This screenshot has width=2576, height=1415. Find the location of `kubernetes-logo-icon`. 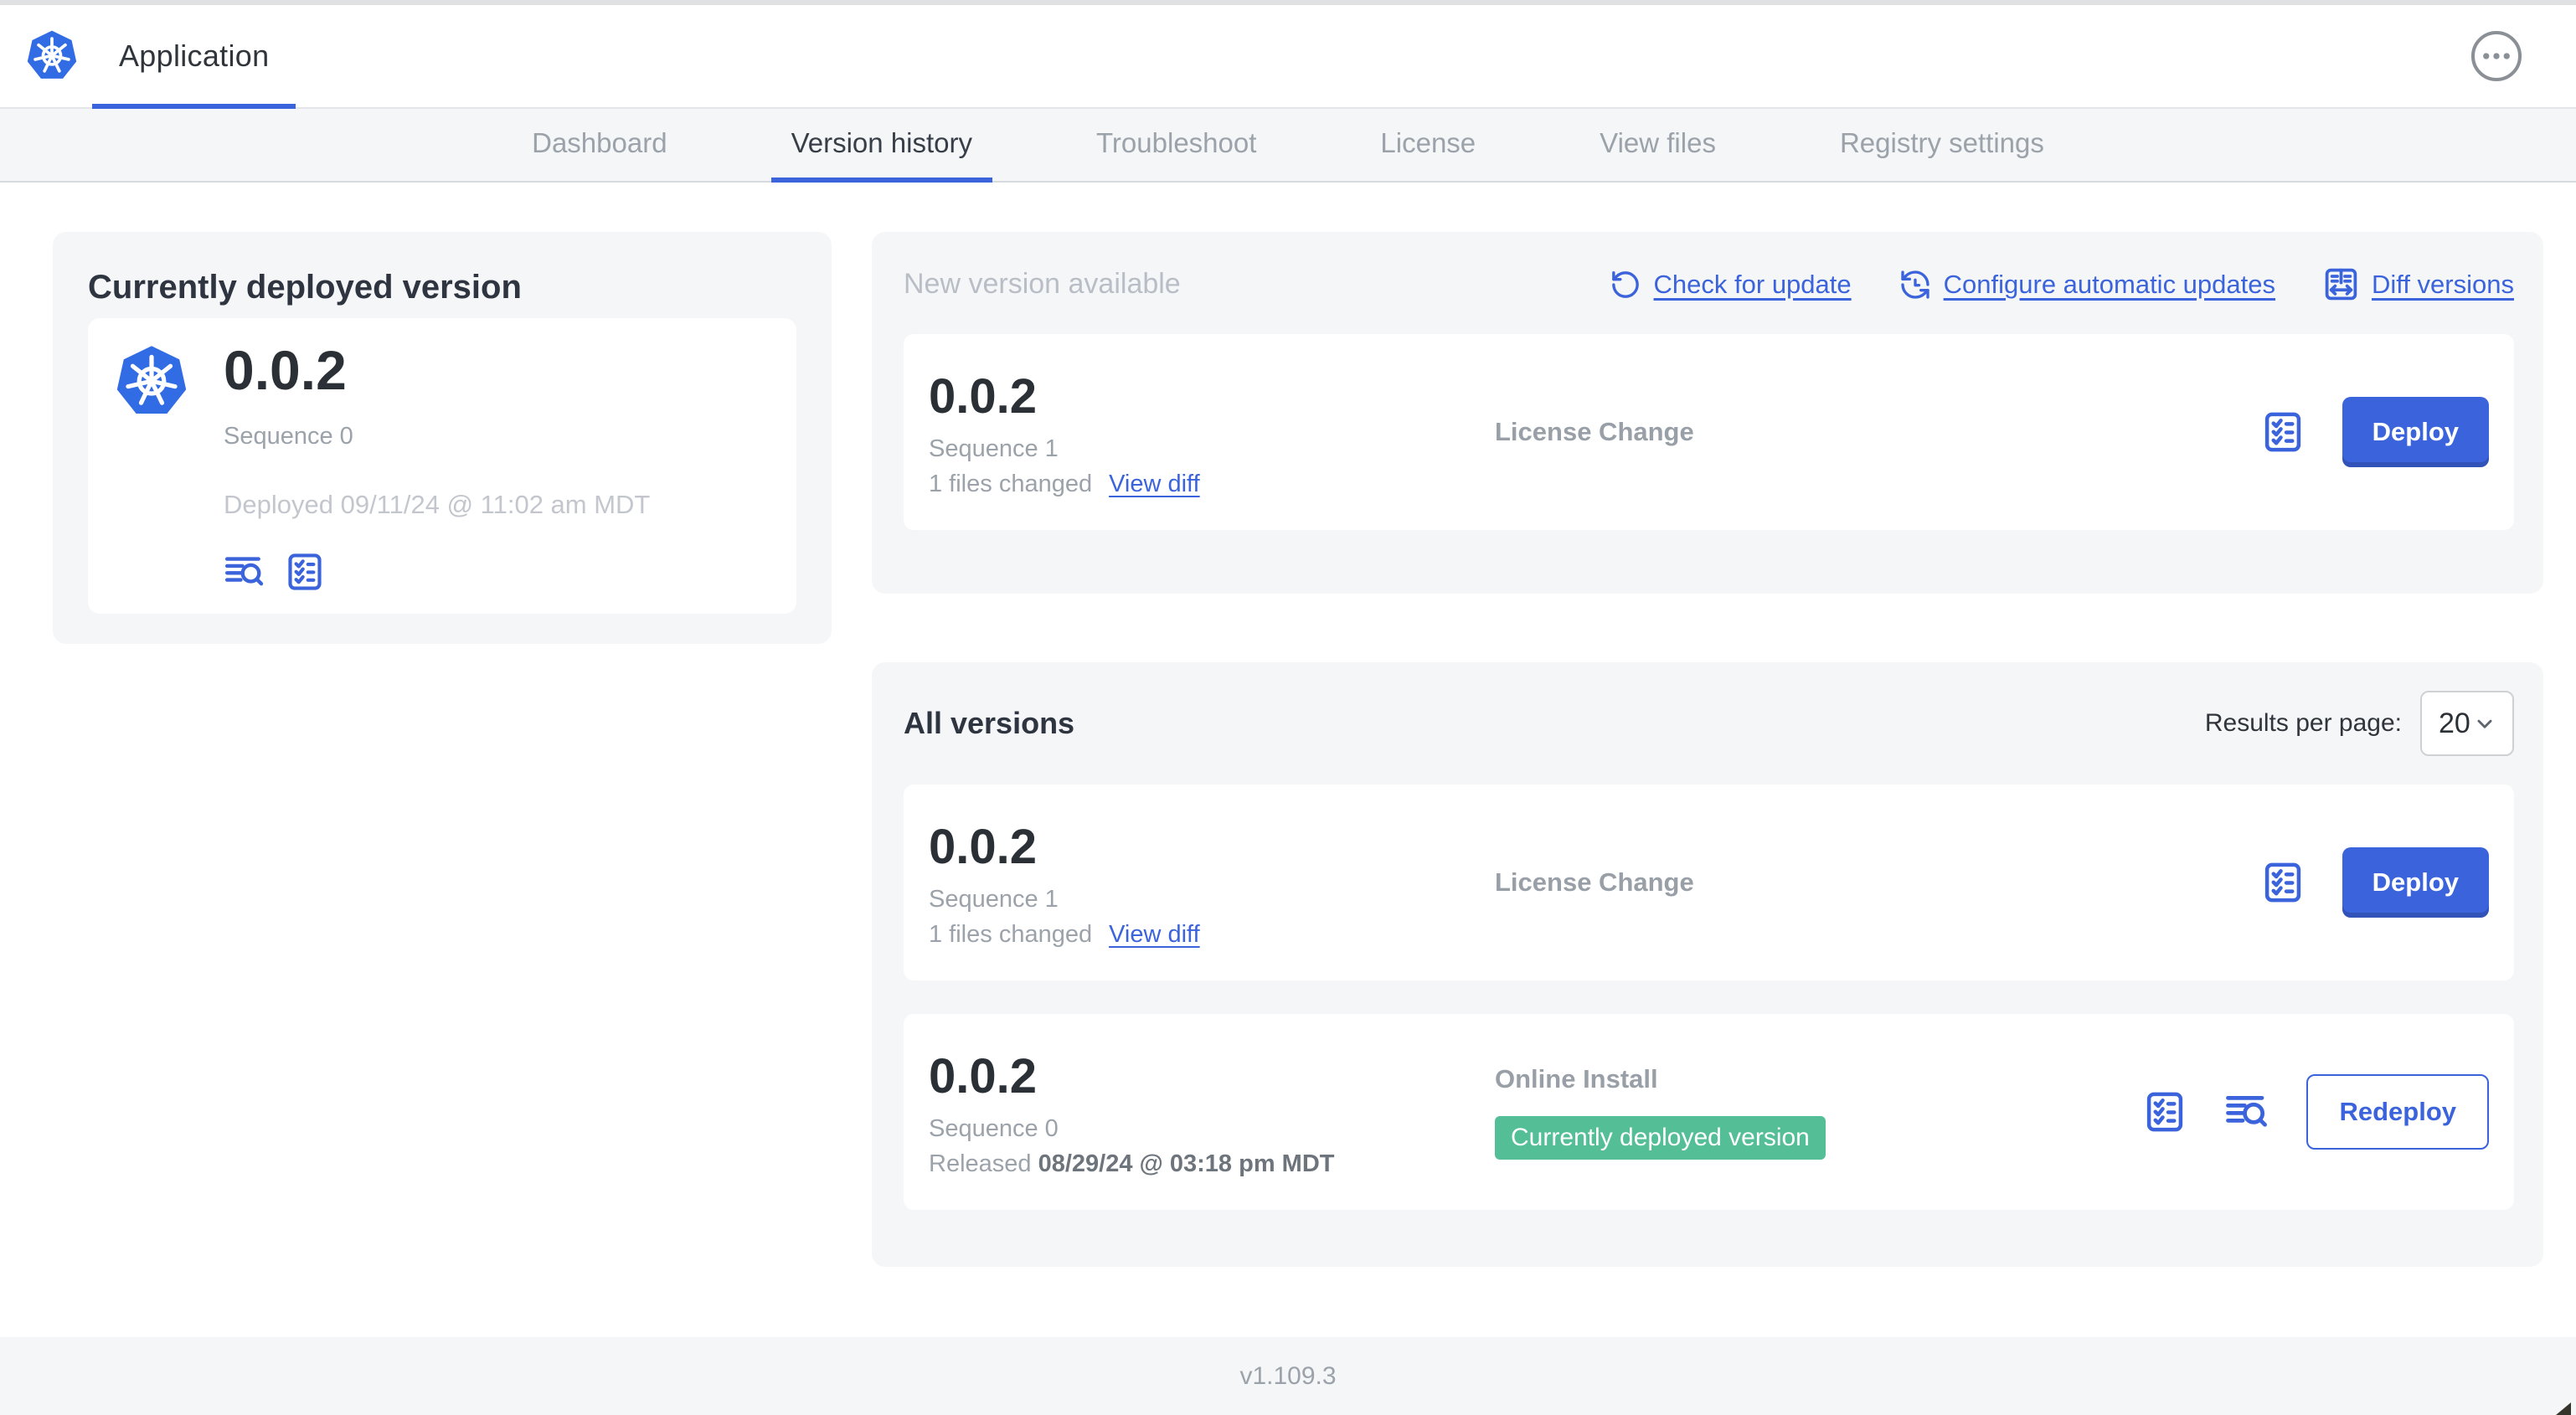

kubernetes-logo-icon is located at coordinates (51, 56).